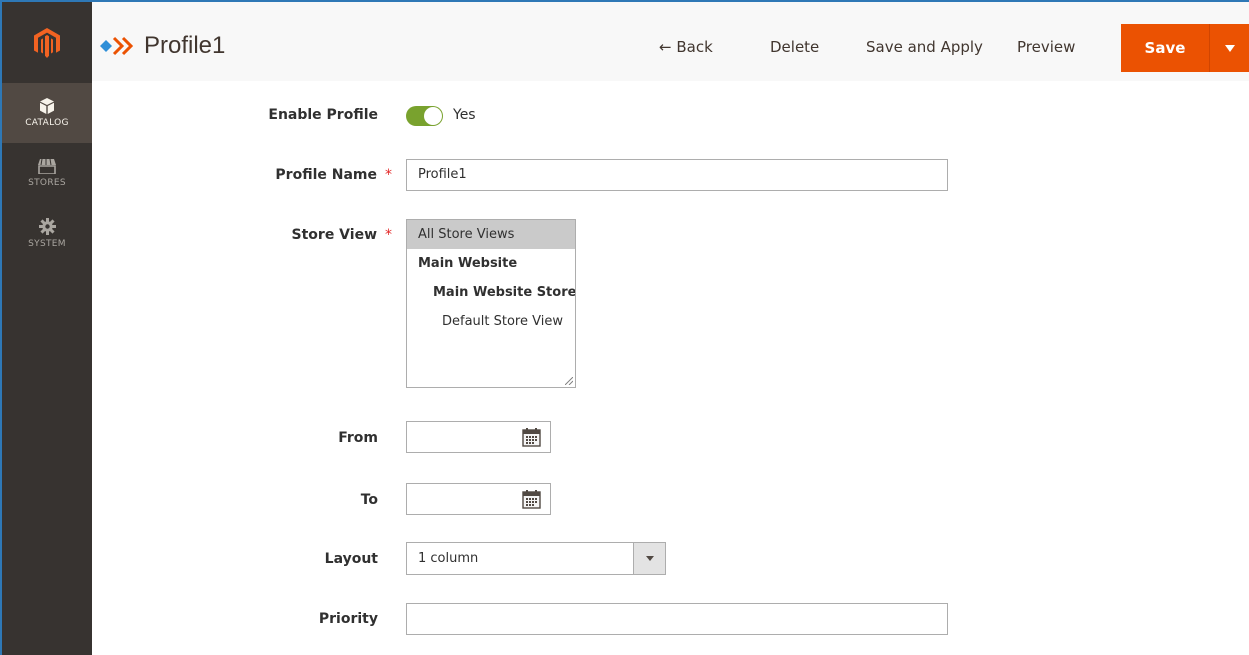 The width and height of the screenshot is (1249, 655). Describe the element at coordinates (464, 115) in the screenshot. I see `enable-profile-value: Yes` at that location.